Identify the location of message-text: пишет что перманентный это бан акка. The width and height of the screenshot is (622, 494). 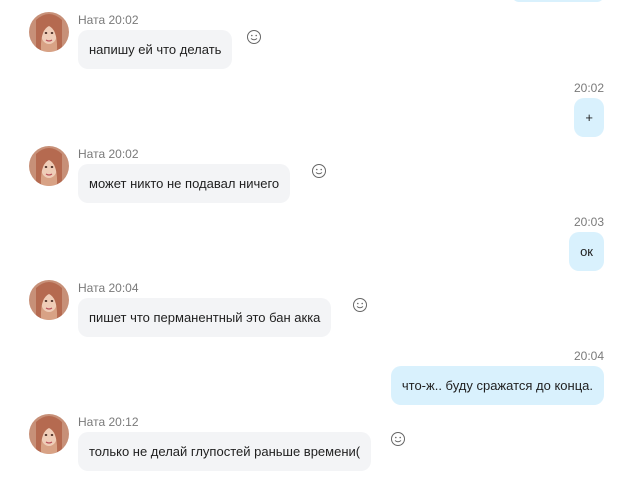
(205, 317).